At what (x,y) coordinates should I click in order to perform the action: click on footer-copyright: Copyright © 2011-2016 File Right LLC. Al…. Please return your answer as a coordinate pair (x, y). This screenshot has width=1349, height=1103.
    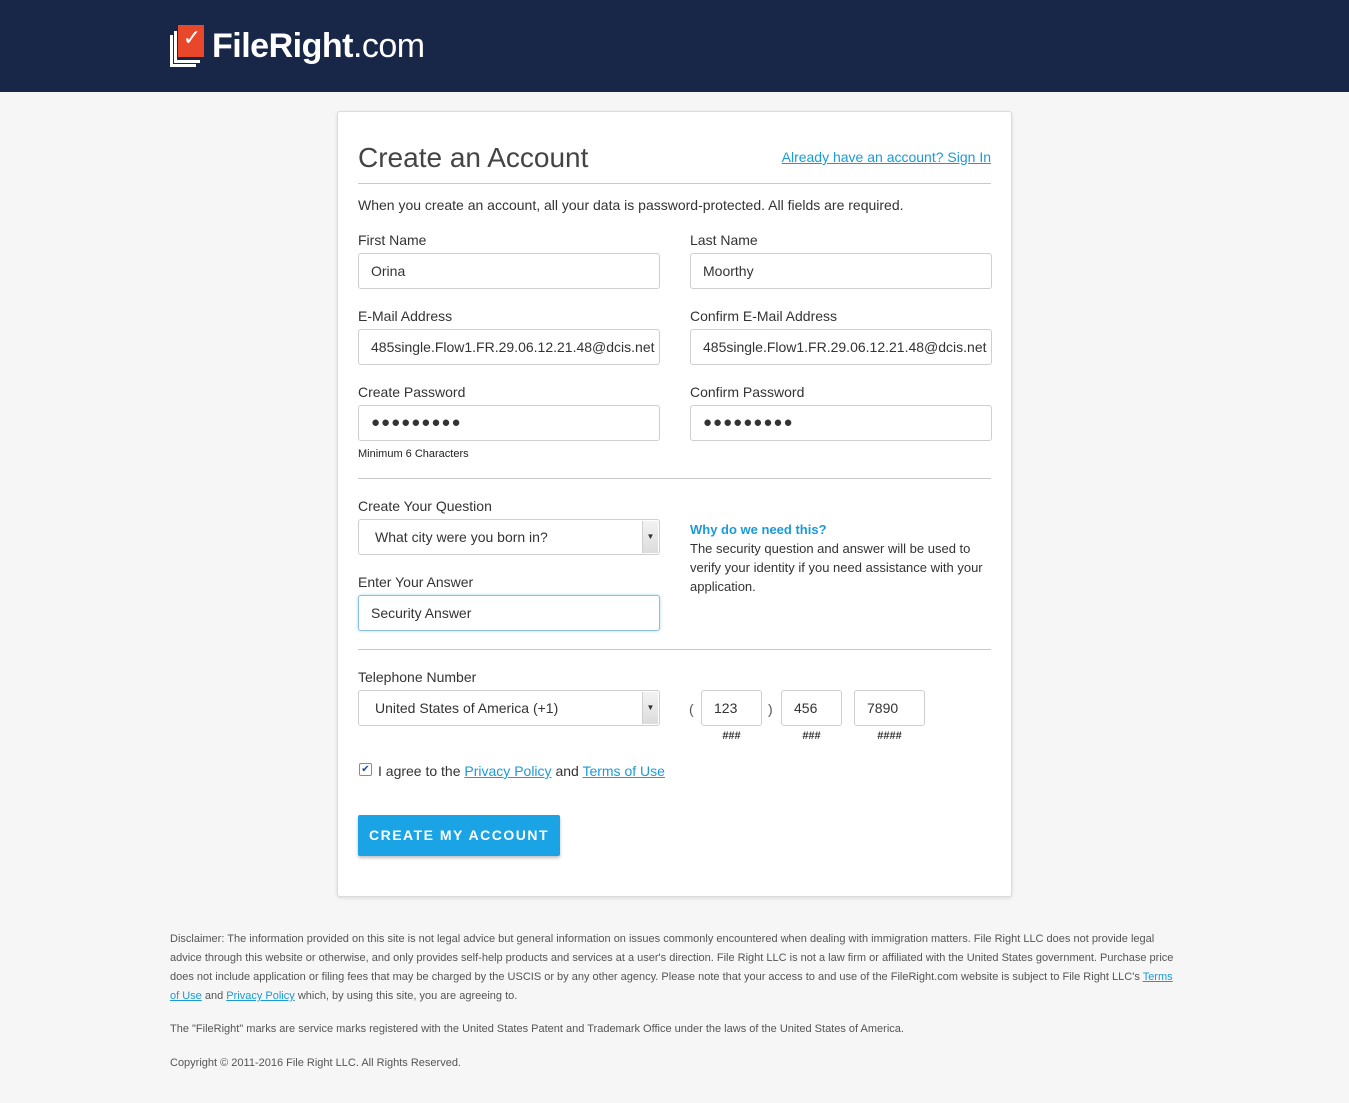
    Looking at the image, I should click on (315, 1063).